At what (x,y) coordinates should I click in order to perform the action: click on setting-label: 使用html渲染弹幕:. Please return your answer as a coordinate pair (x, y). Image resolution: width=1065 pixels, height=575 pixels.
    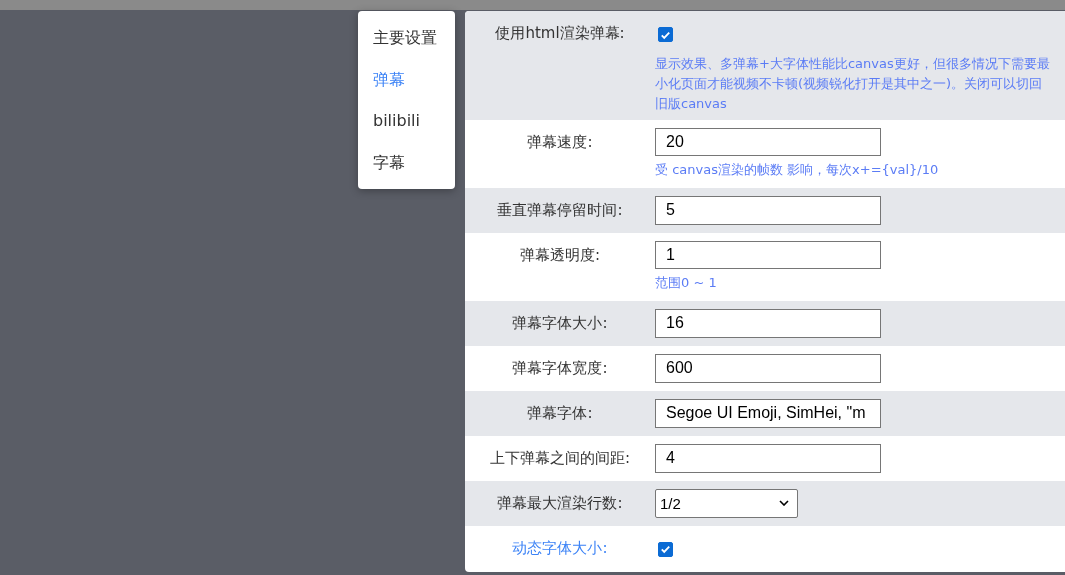
    Looking at the image, I should click on (560, 33).